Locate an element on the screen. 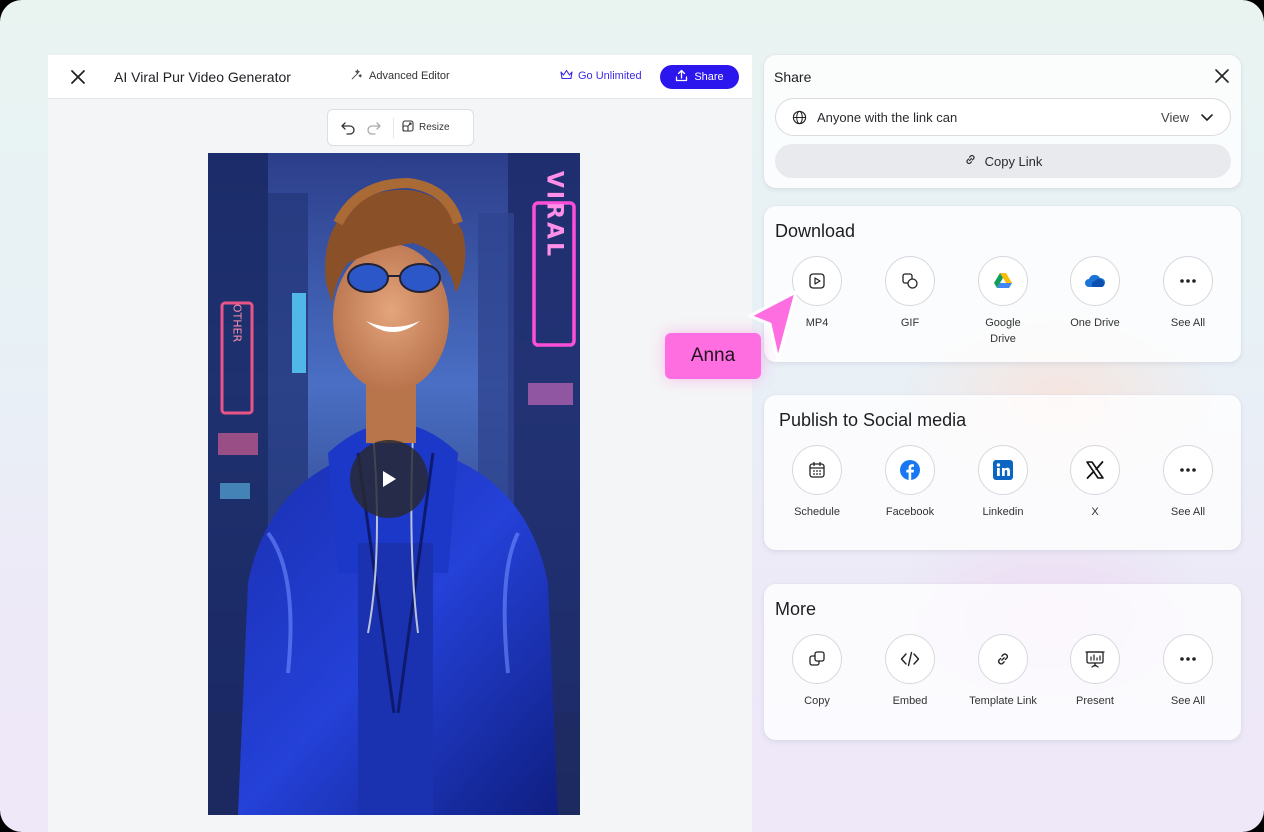  linkedin-icon is located at coordinates (1003, 470).